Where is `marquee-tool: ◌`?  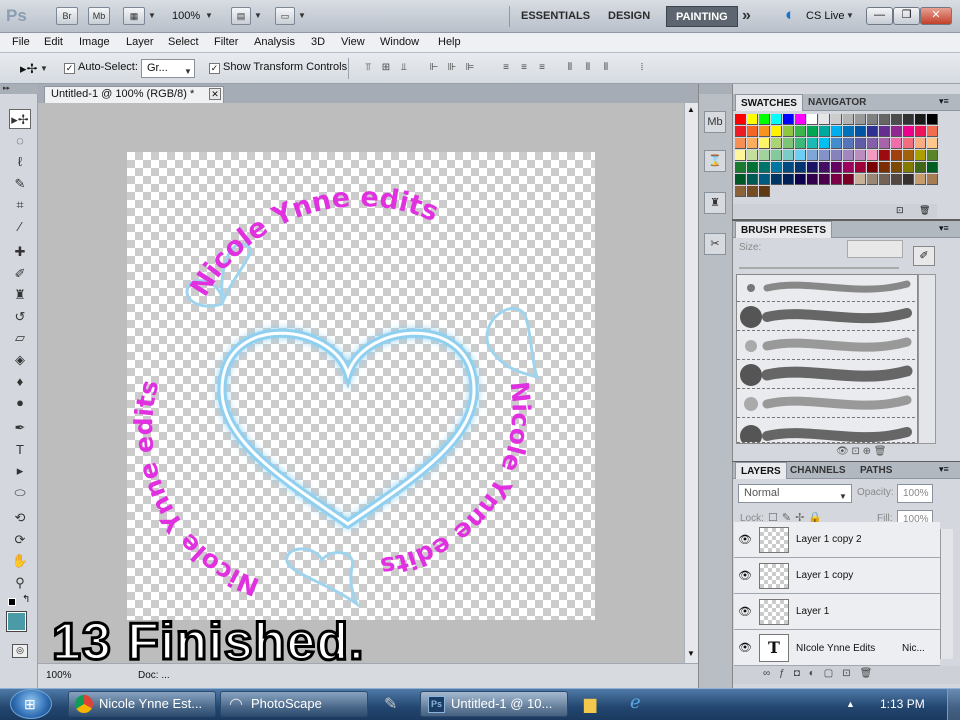
marquee-tool: ◌ is located at coordinates (20, 141).